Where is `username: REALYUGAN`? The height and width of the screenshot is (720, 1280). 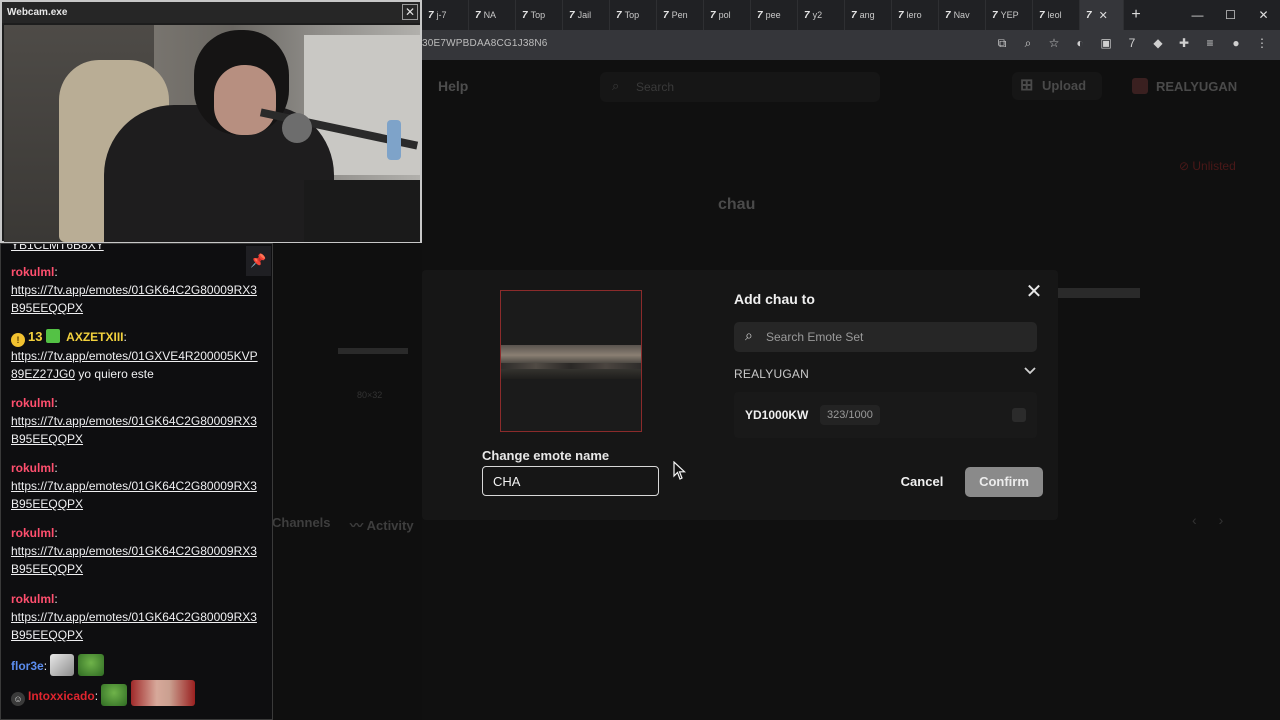
username: REALYUGAN is located at coordinates (1197, 86).